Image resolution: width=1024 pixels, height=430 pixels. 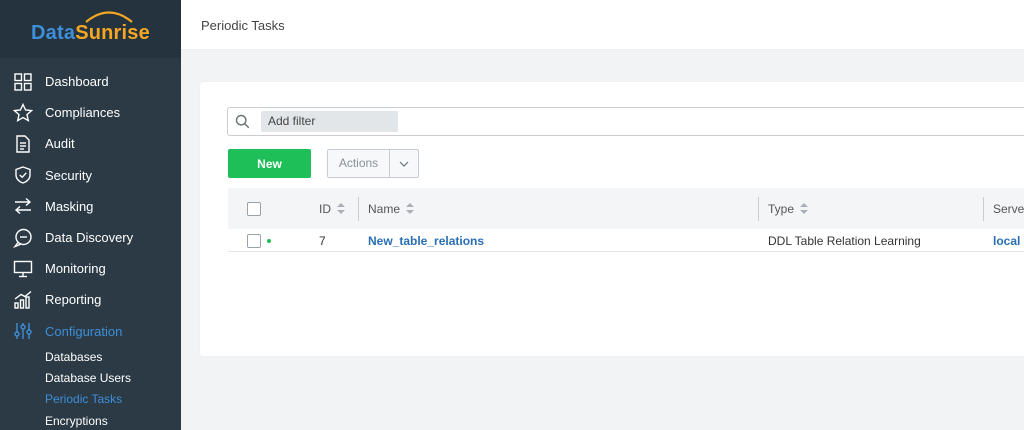 I want to click on column-header-server: Server, so click(x=1008, y=208).